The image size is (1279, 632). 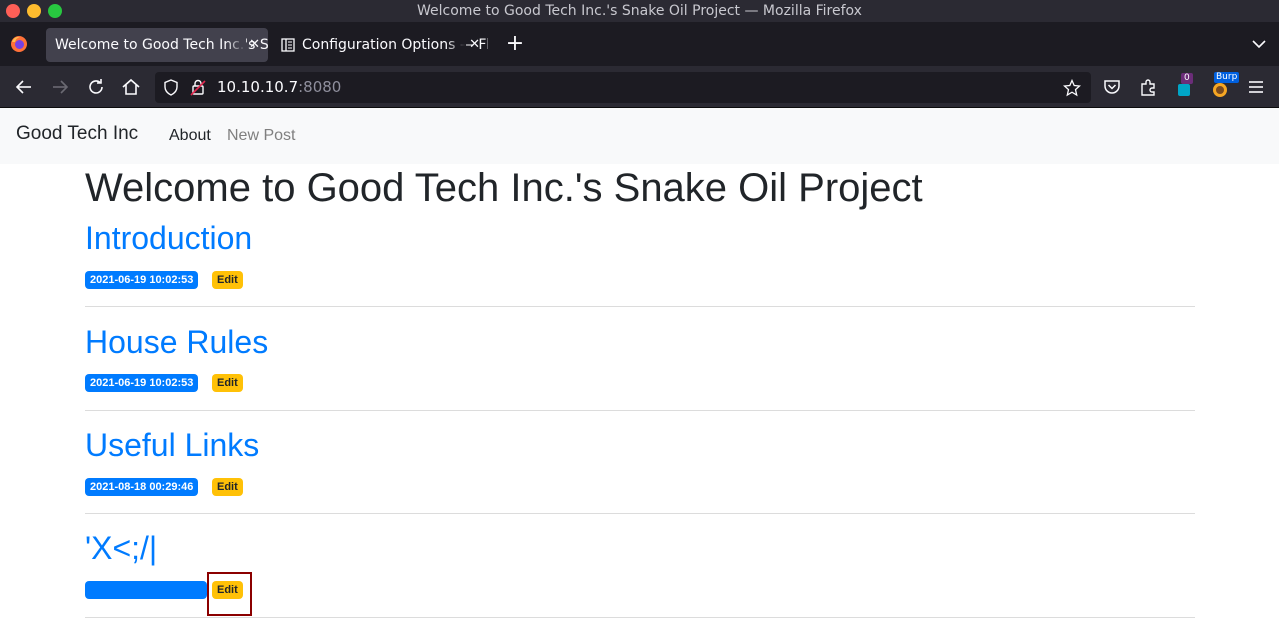 I want to click on post-date-badge, so click(x=146, y=590).